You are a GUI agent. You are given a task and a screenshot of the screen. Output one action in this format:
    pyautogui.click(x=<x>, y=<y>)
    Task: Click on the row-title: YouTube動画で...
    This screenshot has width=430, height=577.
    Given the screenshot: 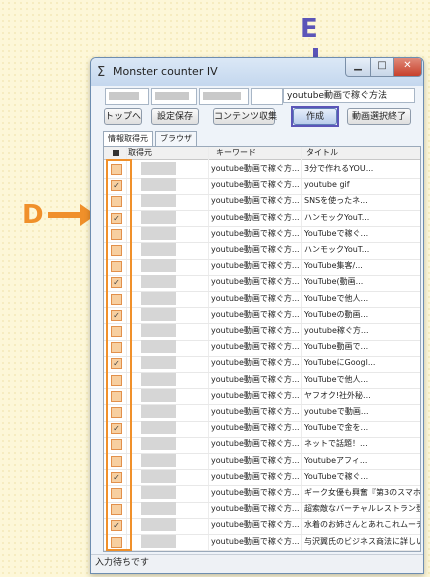 What is the action you would take?
    pyautogui.click(x=336, y=347)
    